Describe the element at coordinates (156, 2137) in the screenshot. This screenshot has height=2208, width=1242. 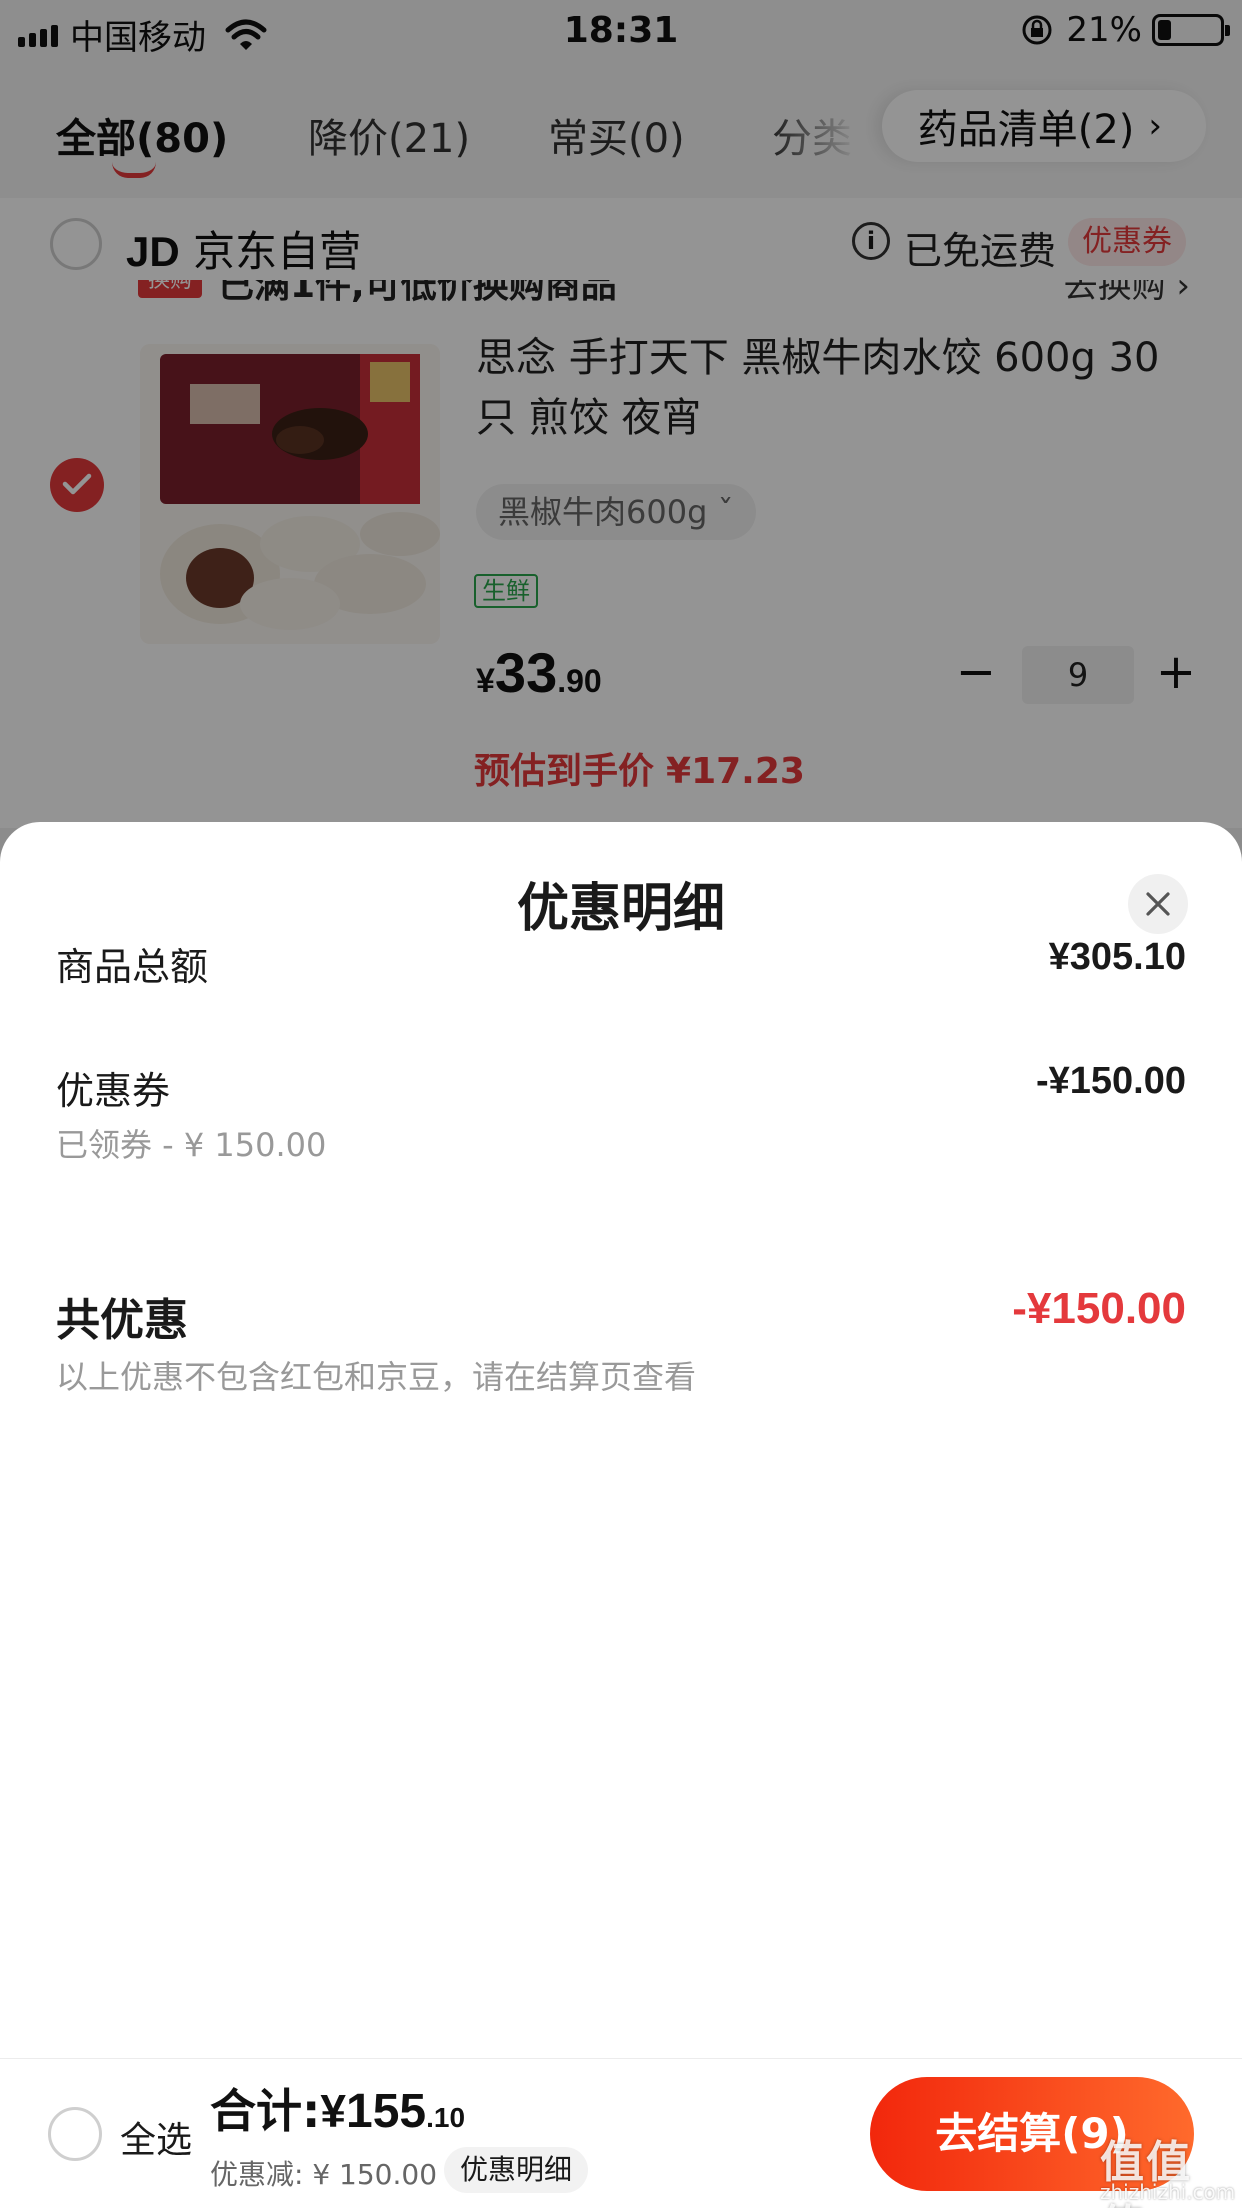
I see `select-all-label: 全选` at that location.